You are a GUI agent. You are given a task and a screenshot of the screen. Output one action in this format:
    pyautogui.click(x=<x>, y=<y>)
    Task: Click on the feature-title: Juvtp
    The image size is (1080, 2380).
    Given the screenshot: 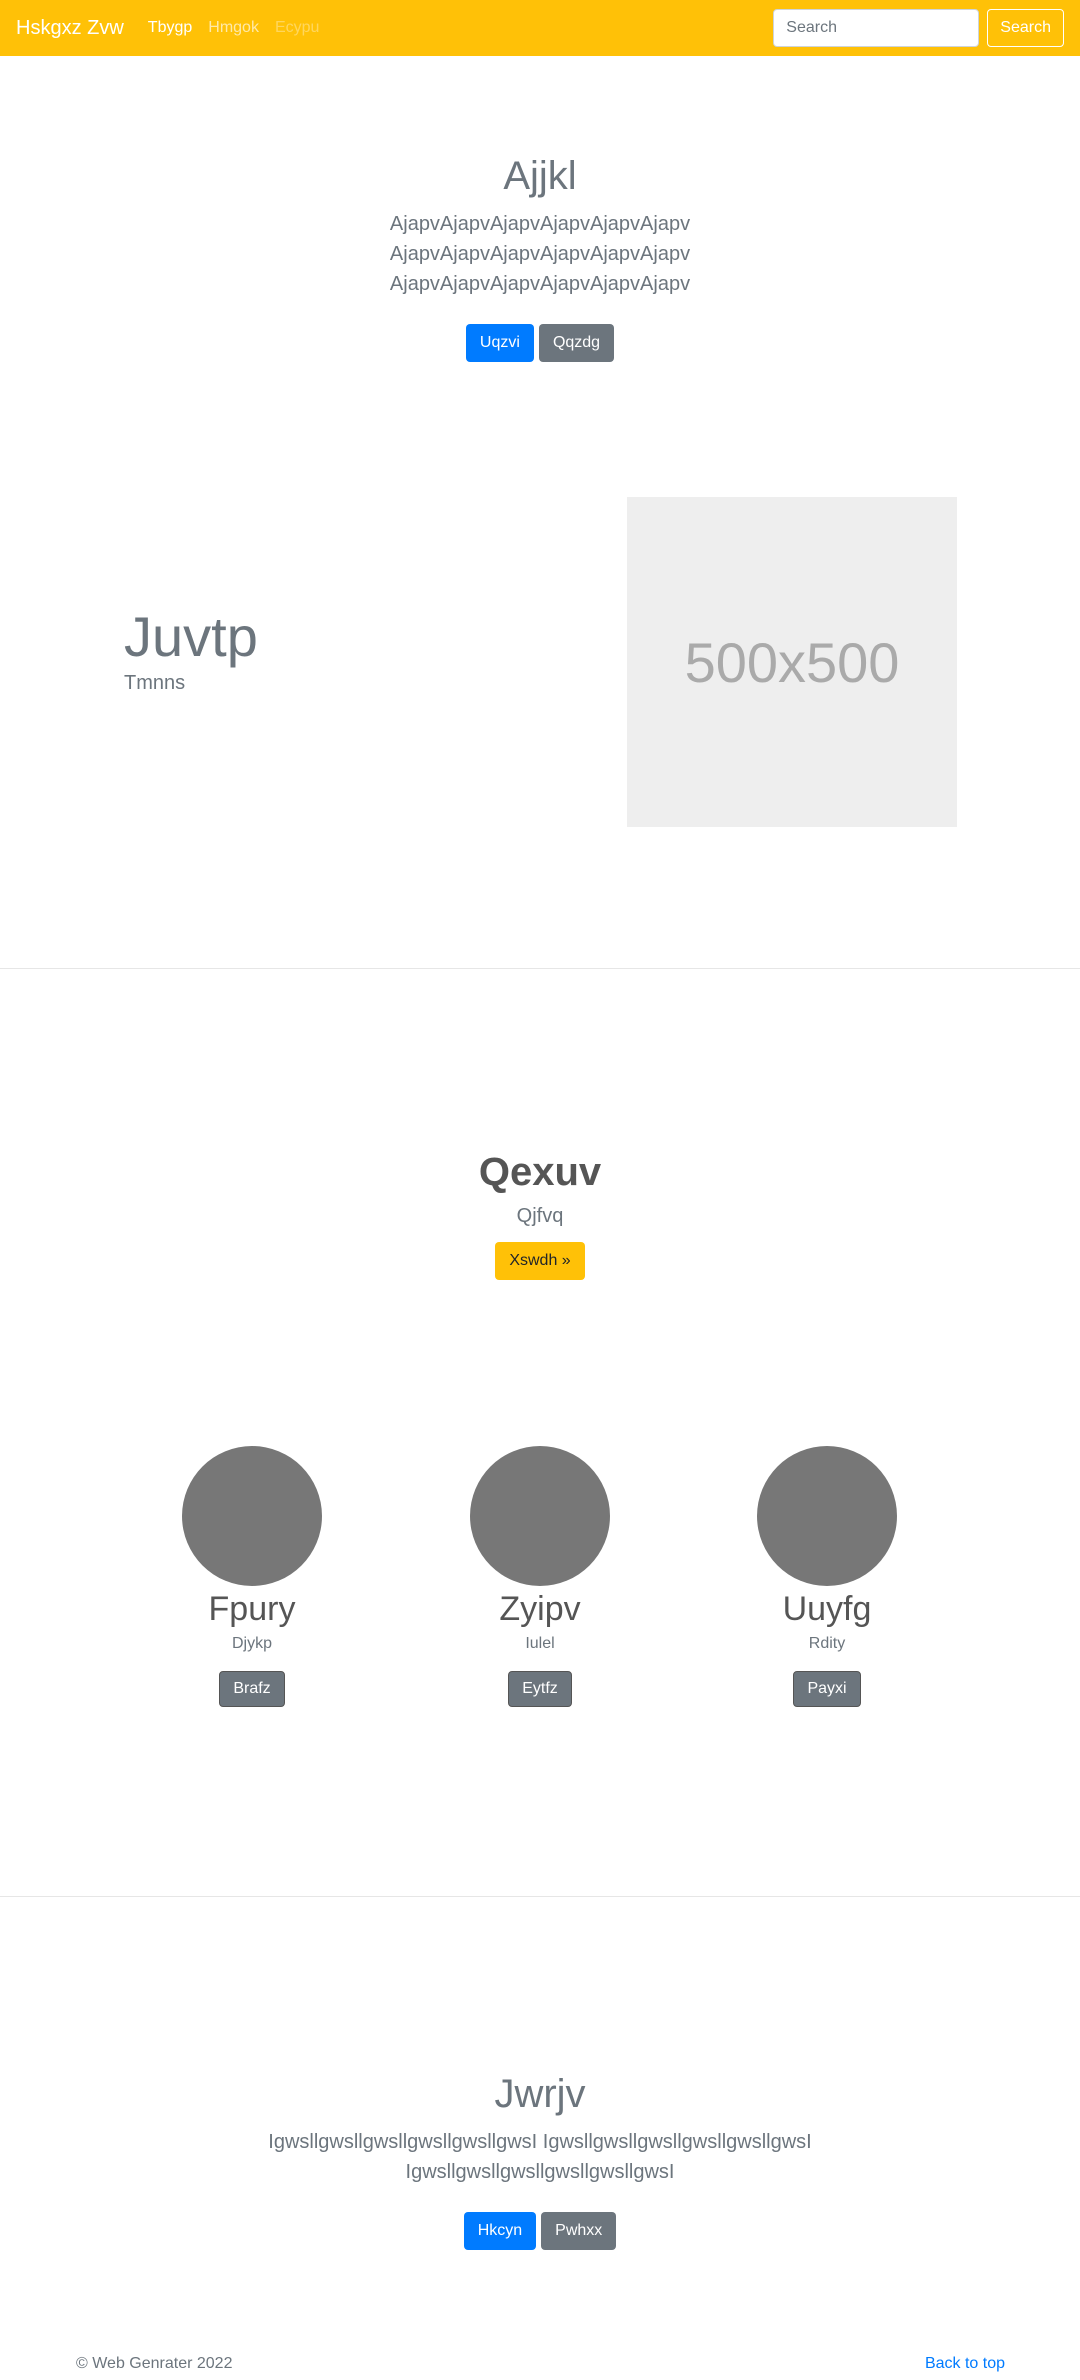 What is the action you would take?
    pyautogui.click(x=191, y=636)
    